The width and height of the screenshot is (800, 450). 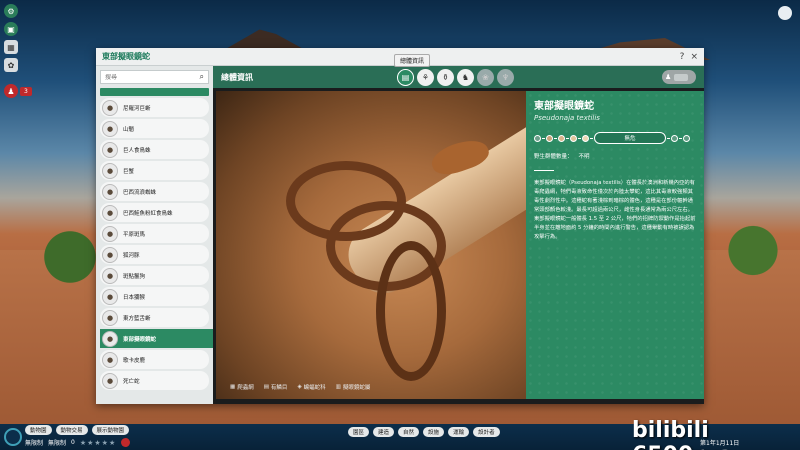 I want to click on fish-icon: ●, so click(x=110, y=254).